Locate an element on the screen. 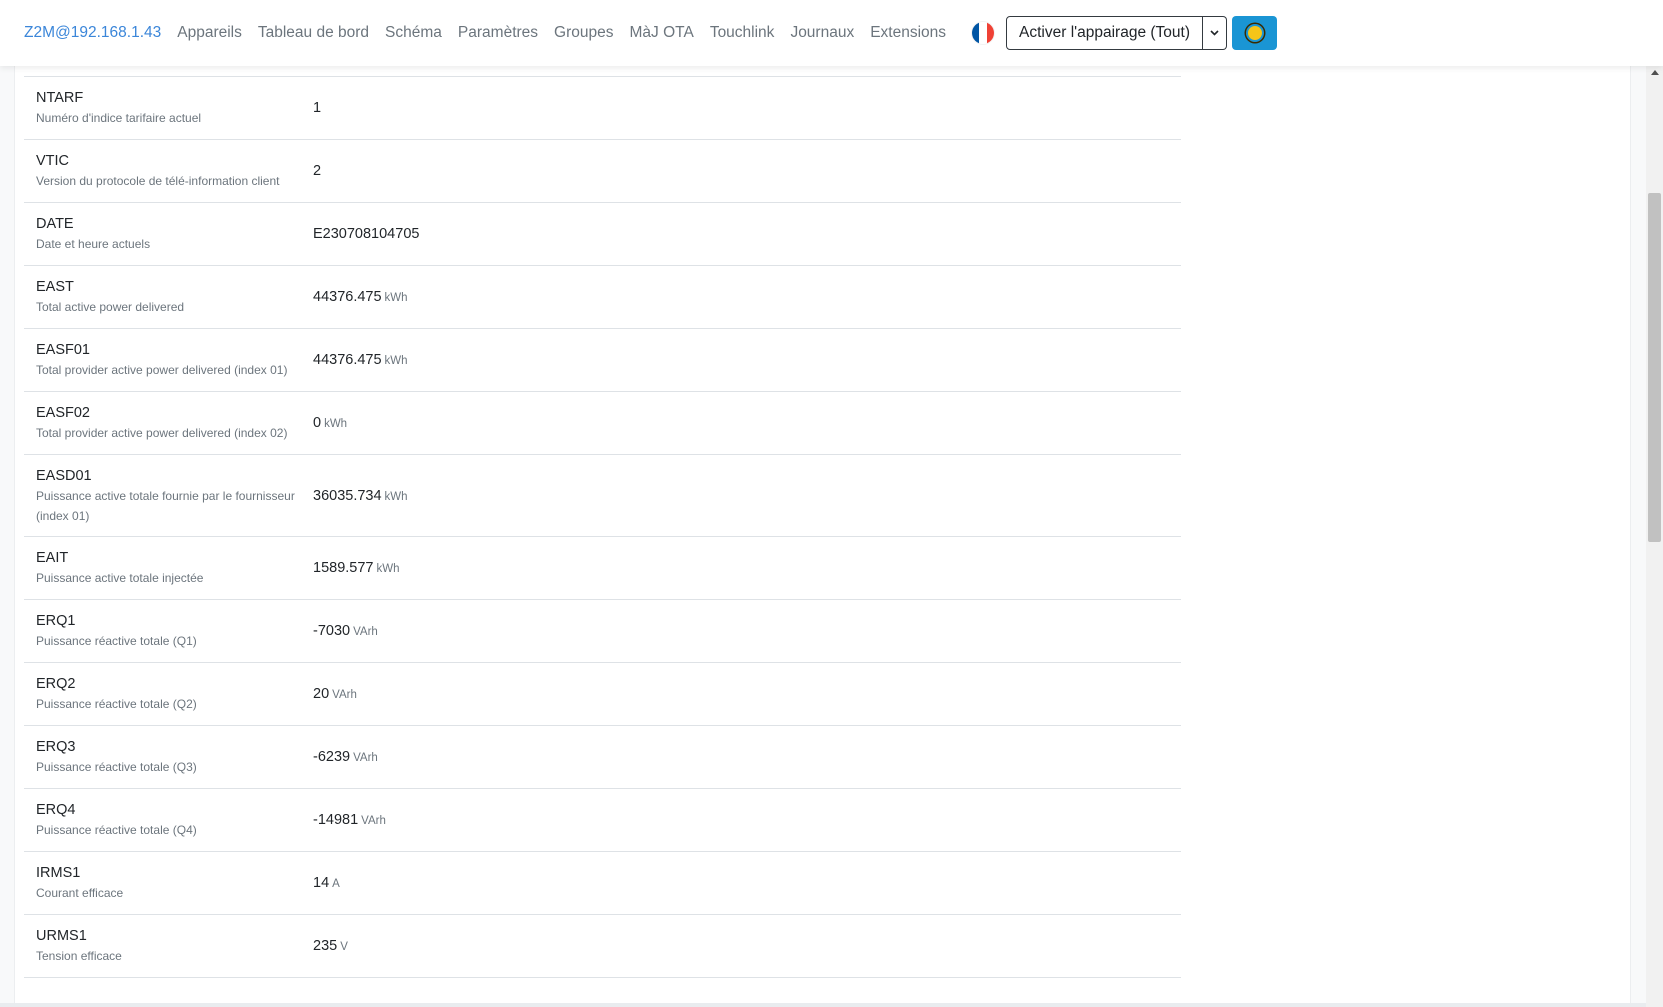 The width and height of the screenshot is (1663, 1007). property-name: EAIT is located at coordinates (52, 558).